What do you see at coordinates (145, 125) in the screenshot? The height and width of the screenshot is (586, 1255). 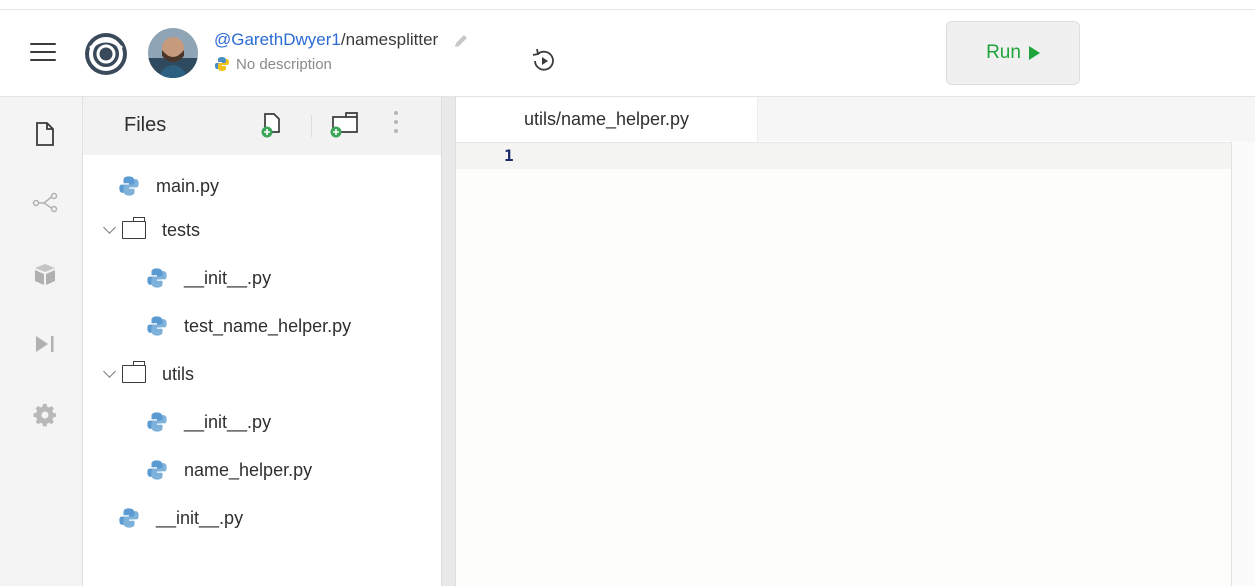 I see `files-title: Files` at bounding box center [145, 125].